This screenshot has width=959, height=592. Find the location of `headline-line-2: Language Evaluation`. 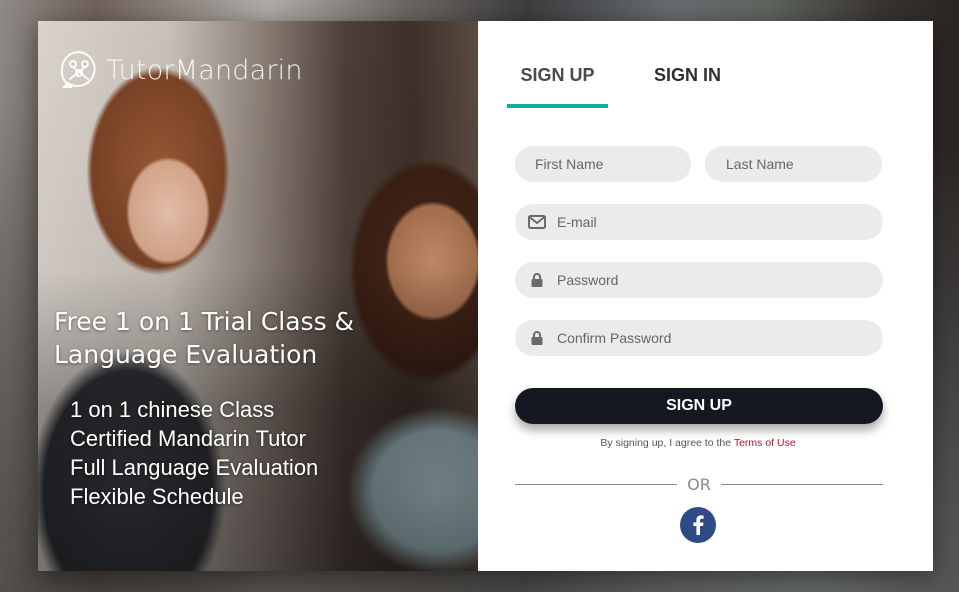

headline-line-2: Language Evaluation is located at coordinates (186, 354).